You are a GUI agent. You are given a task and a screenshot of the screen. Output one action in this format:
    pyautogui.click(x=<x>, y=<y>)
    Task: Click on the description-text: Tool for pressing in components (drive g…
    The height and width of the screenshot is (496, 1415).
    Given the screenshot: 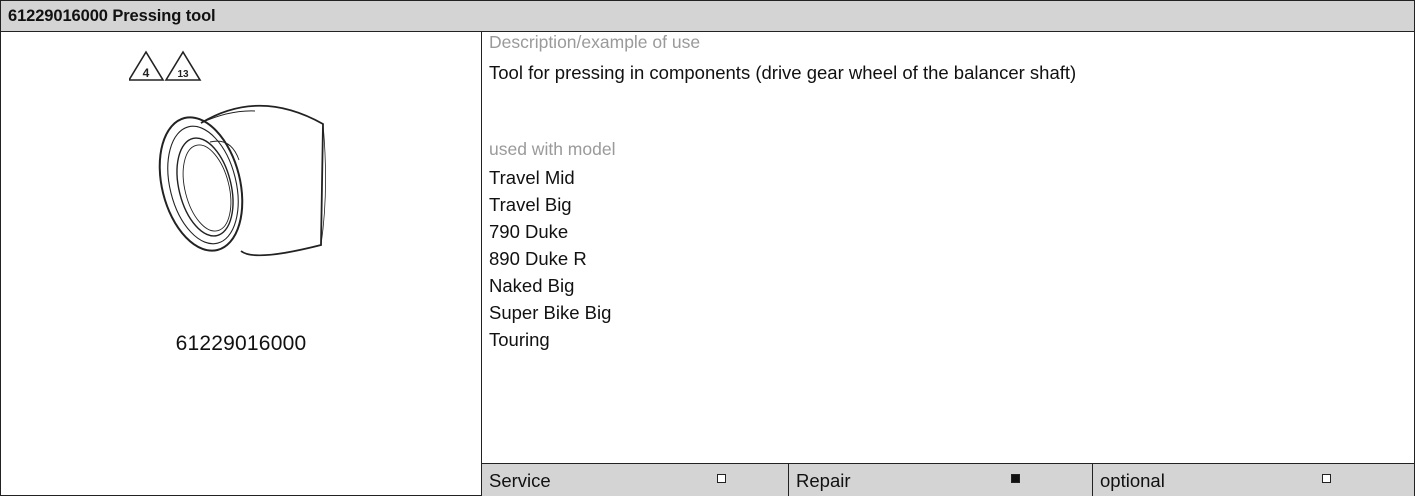 What is the action you would take?
    pyautogui.click(x=783, y=72)
    